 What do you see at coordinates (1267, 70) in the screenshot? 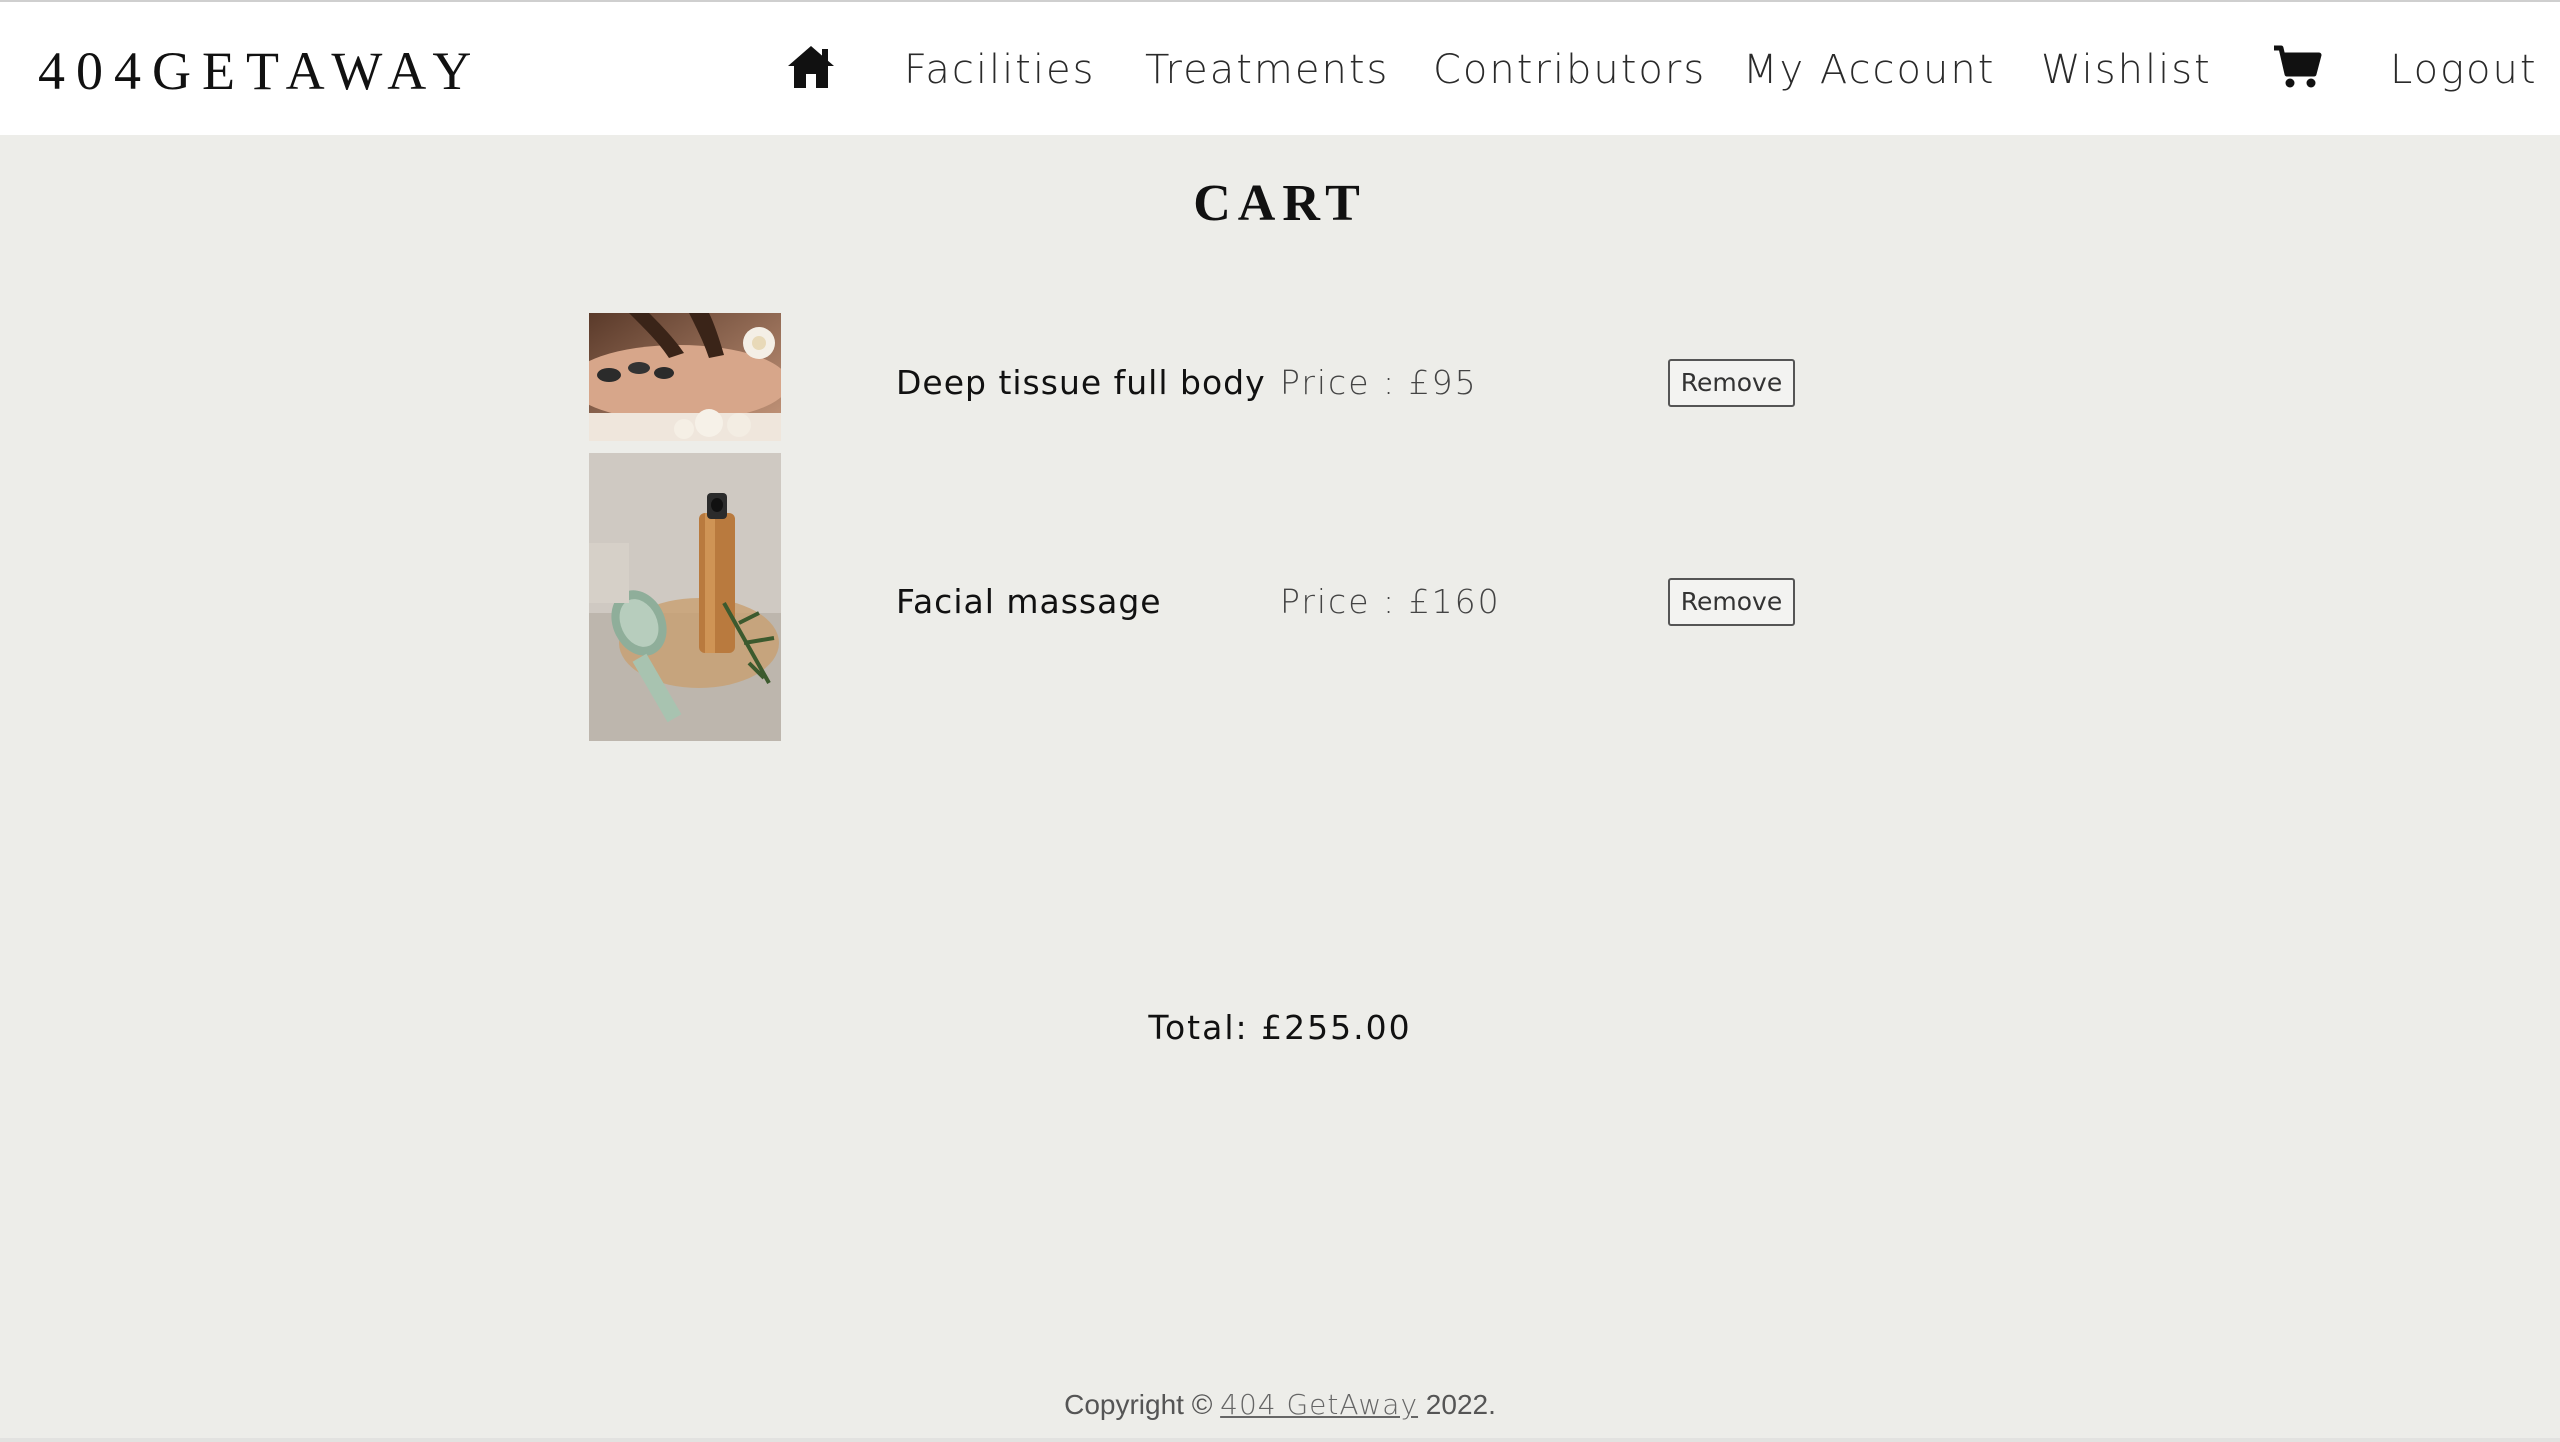
I see `nav-treatments: Treatments` at bounding box center [1267, 70].